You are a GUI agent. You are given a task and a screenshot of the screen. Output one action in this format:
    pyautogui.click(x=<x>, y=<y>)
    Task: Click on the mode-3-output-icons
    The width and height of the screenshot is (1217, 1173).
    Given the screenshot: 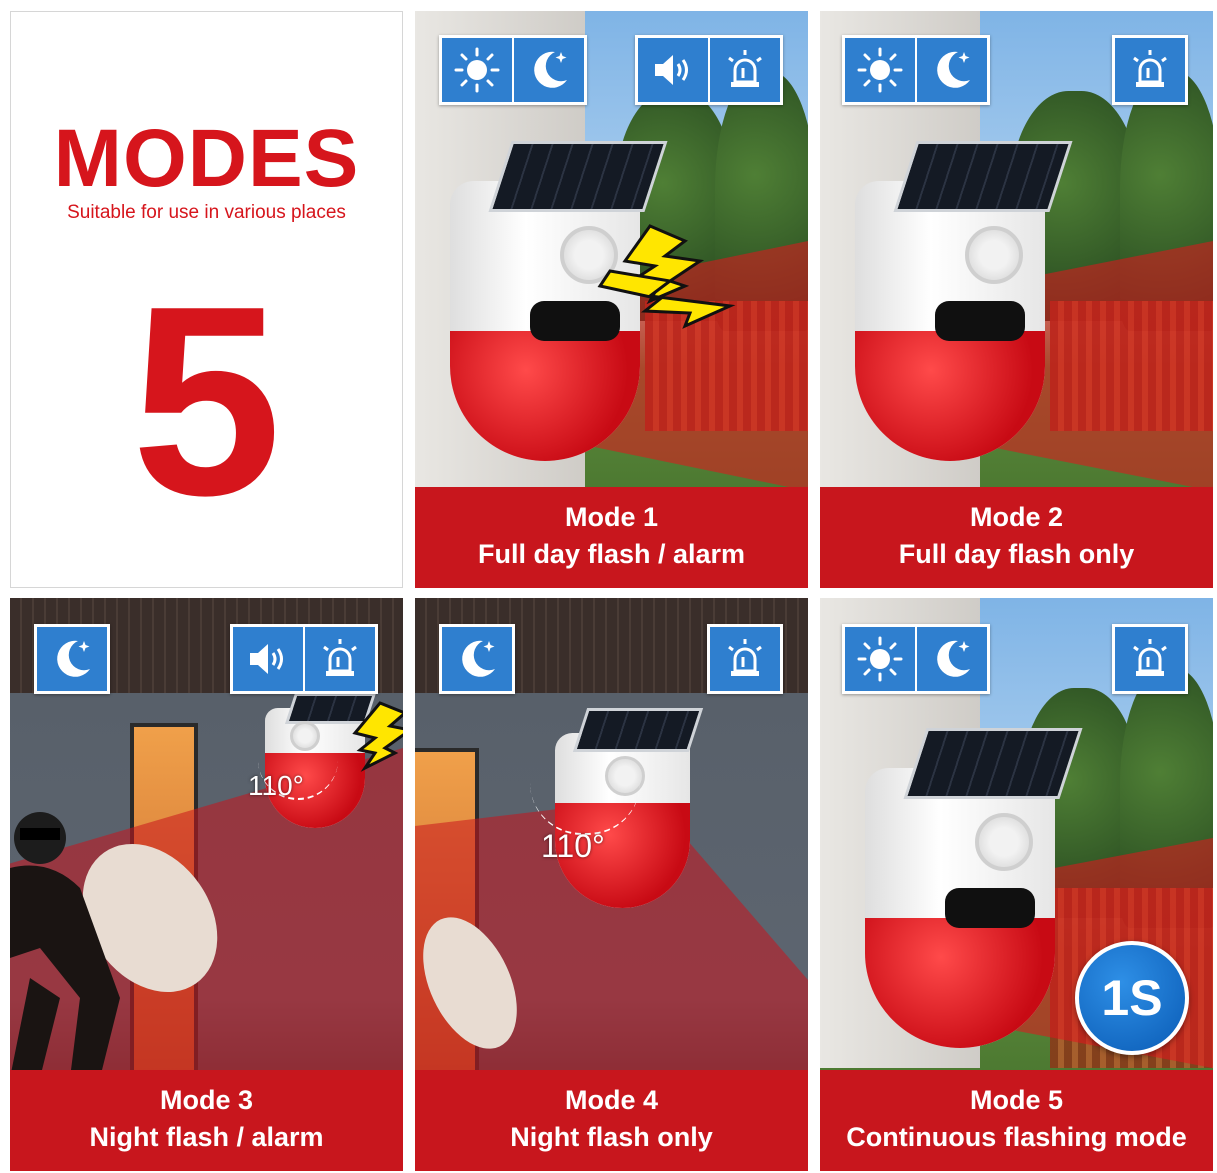 What is the action you would take?
    pyautogui.click(x=304, y=659)
    